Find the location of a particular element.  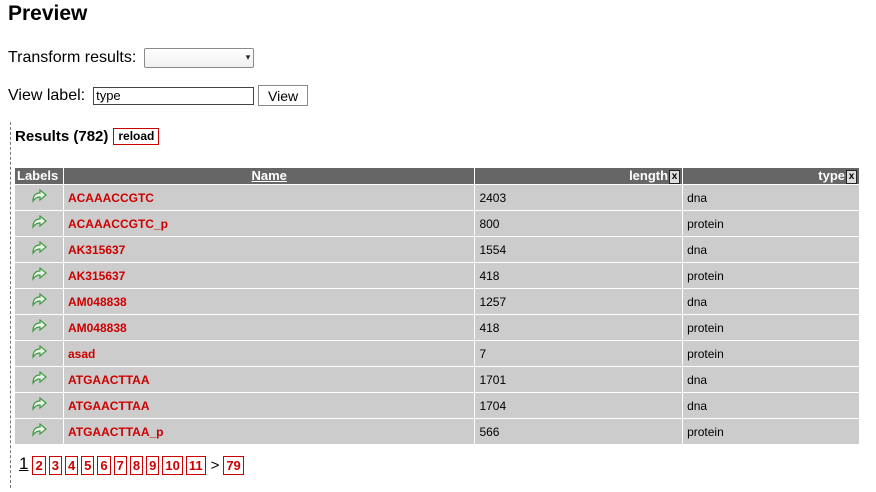

col-type-label: type is located at coordinates (831, 175).